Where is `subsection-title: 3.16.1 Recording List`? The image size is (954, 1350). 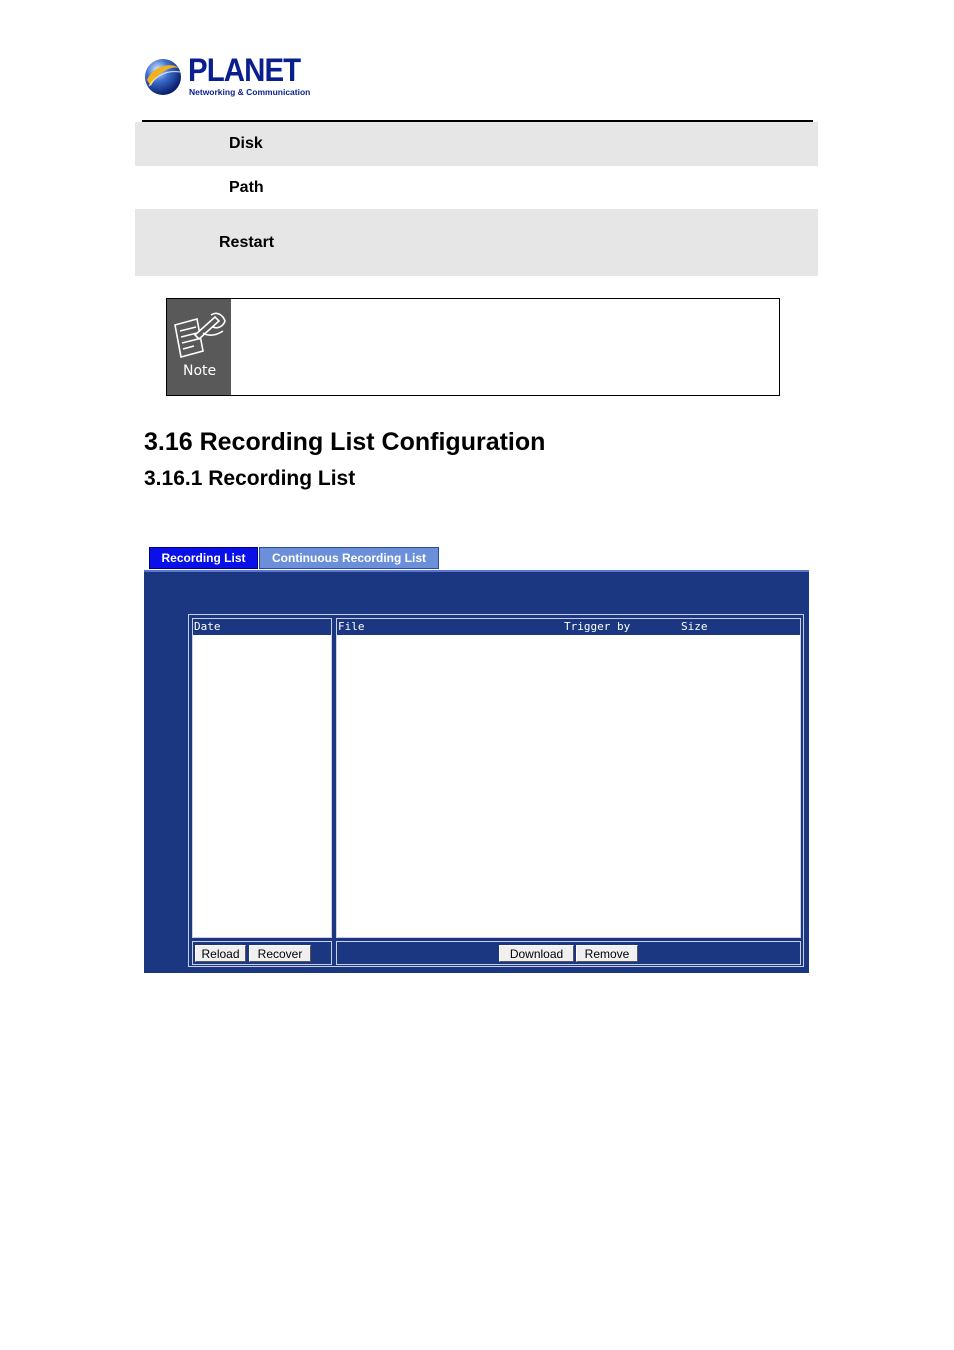 subsection-title: 3.16.1 Recording List is located at coordinates (250, 478).